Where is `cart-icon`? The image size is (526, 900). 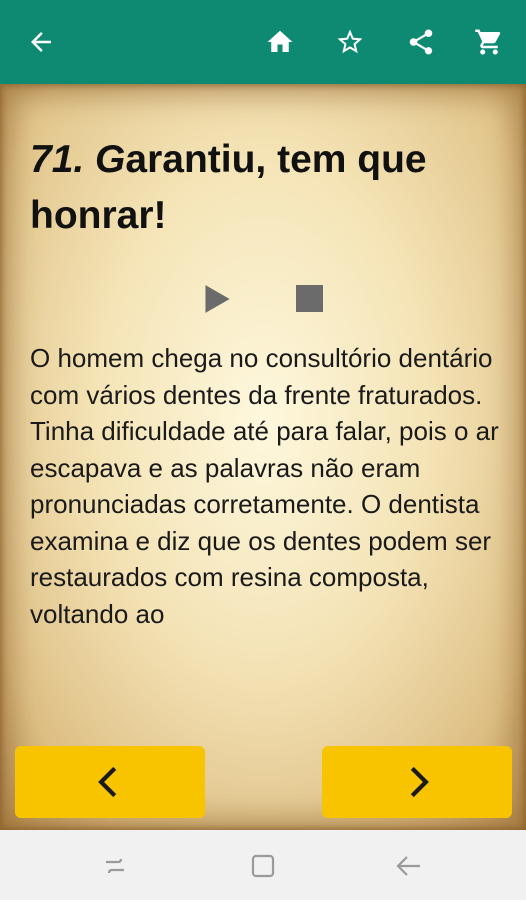
cart-icon is located at coordinates (488, 42).